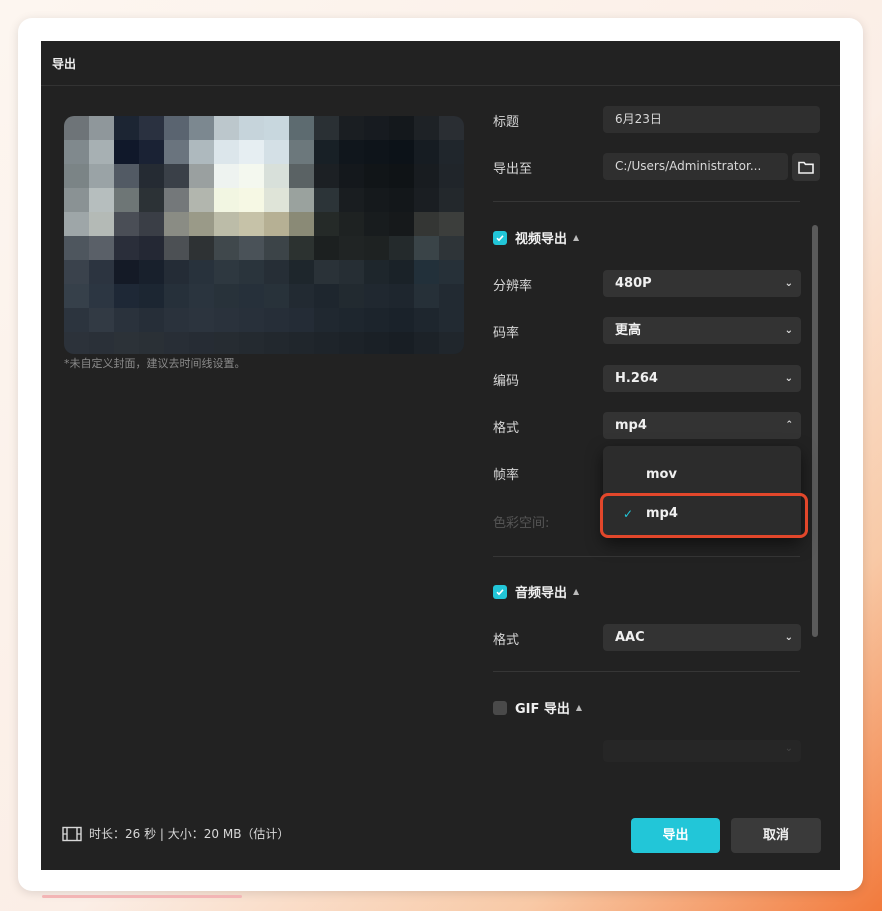 The height and width of the screenshot is (911, 882). Describe the element at coordinates (155, 363) in the screenshot. I see `cover-hint: *未自定义封面，建议去时间线设置。` at that location.